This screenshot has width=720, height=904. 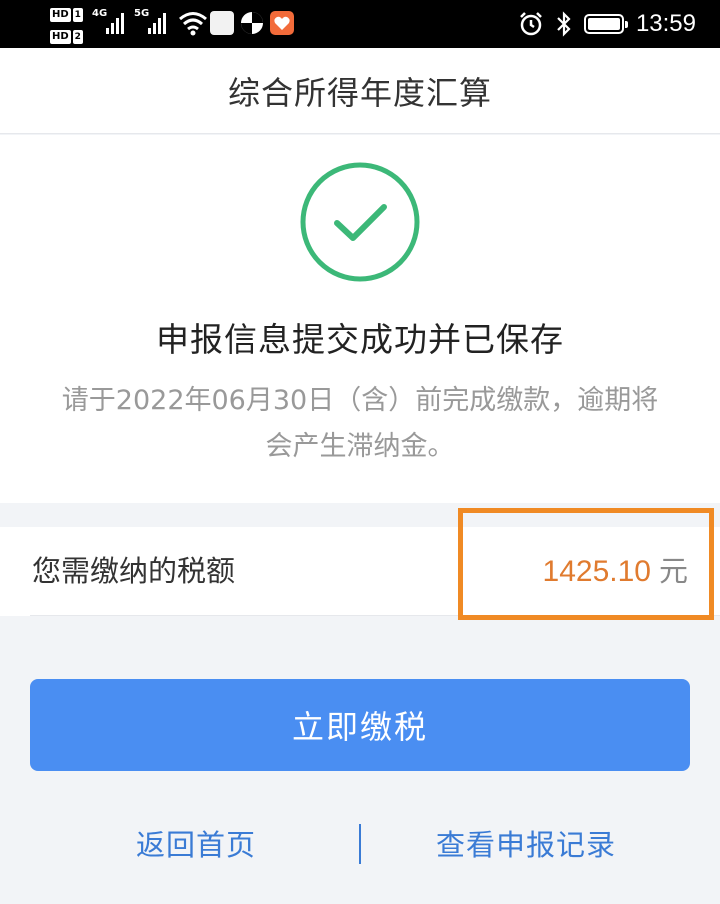 What do you see at coordinates (360, 844) in the screenshot?
I see `link-divider` at bounding box center [360, 844].